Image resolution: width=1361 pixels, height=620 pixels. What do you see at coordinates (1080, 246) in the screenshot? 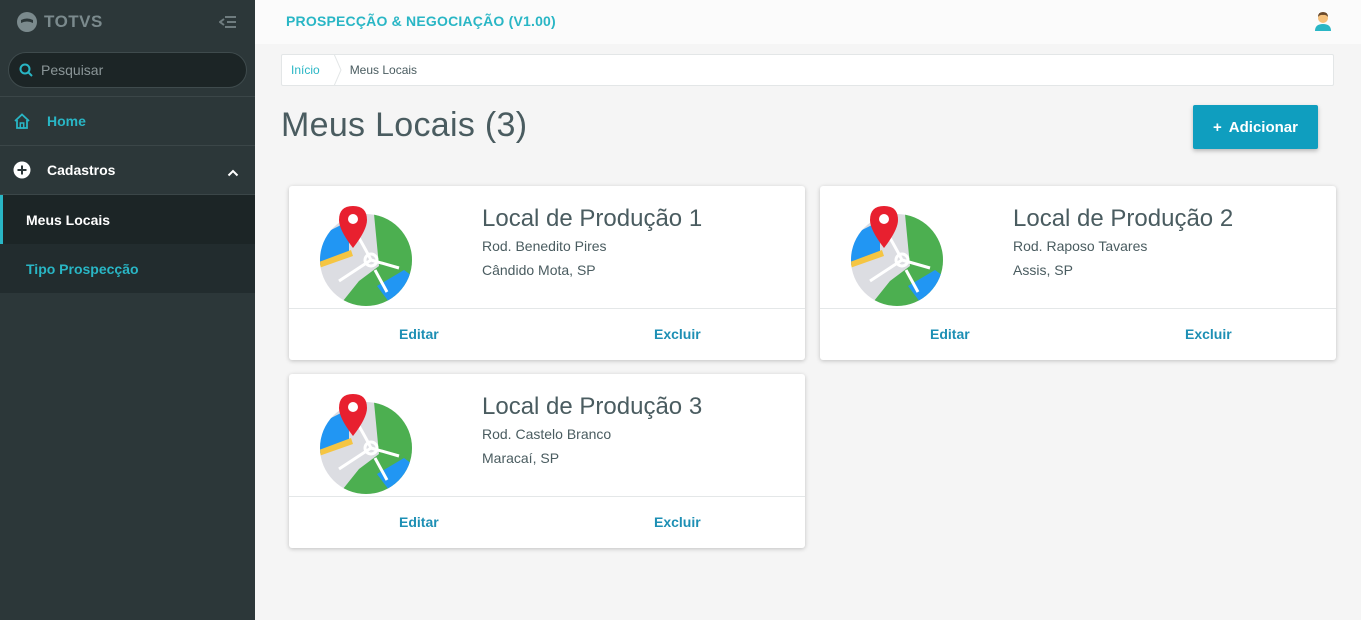
I see `card-address: Rod. Raposo Tavares` at bounding box center [1080, 246].